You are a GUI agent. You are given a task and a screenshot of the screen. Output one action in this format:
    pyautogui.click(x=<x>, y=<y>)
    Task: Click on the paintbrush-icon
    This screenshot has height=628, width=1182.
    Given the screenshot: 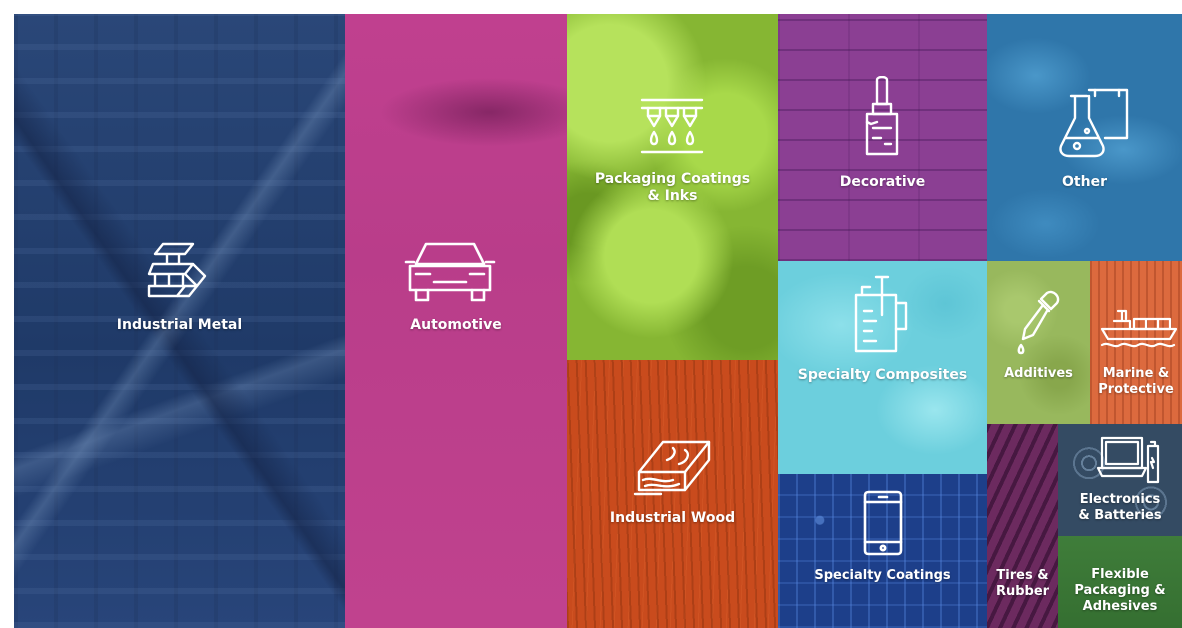 What is the action you would take?
    pyautogui.click(x=882, y=117)
    